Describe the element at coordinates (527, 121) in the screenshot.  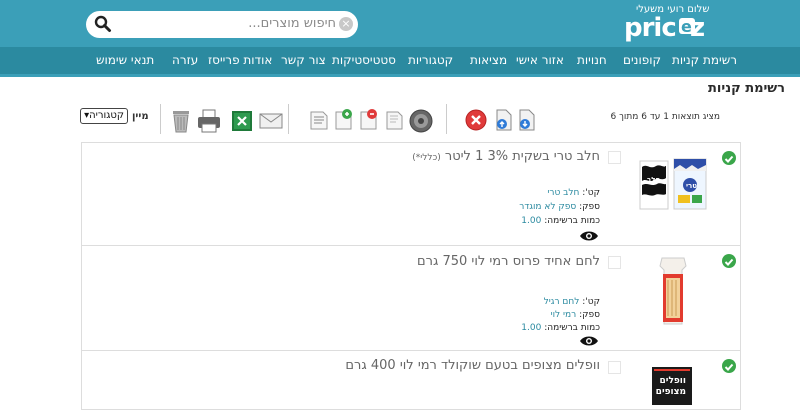
I see `download-icon` at that location.